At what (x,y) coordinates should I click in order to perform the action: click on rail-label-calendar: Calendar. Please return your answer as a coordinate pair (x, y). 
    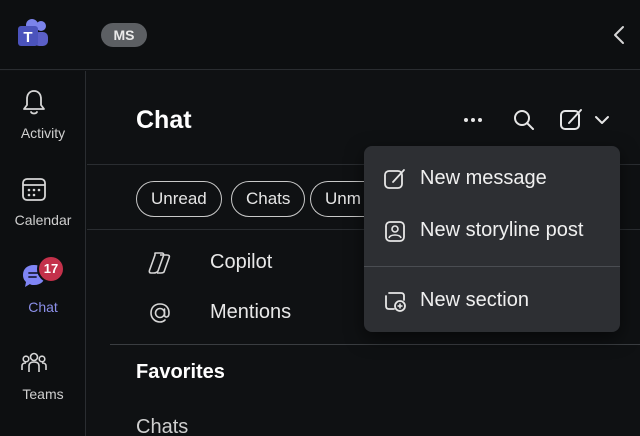
    Looking at the image, I should click on (43, 220).